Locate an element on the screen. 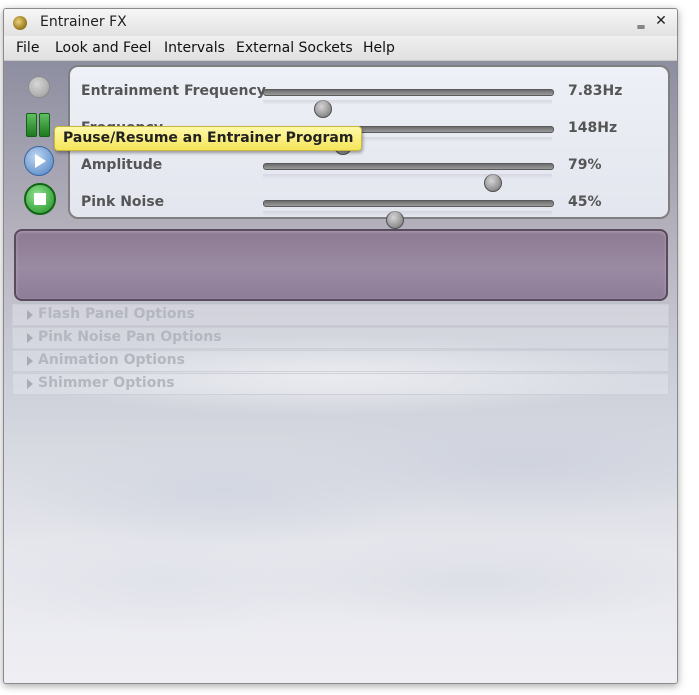 This screenshot has width=699, height=695. flash-panel is located at coordinates (341, 265).